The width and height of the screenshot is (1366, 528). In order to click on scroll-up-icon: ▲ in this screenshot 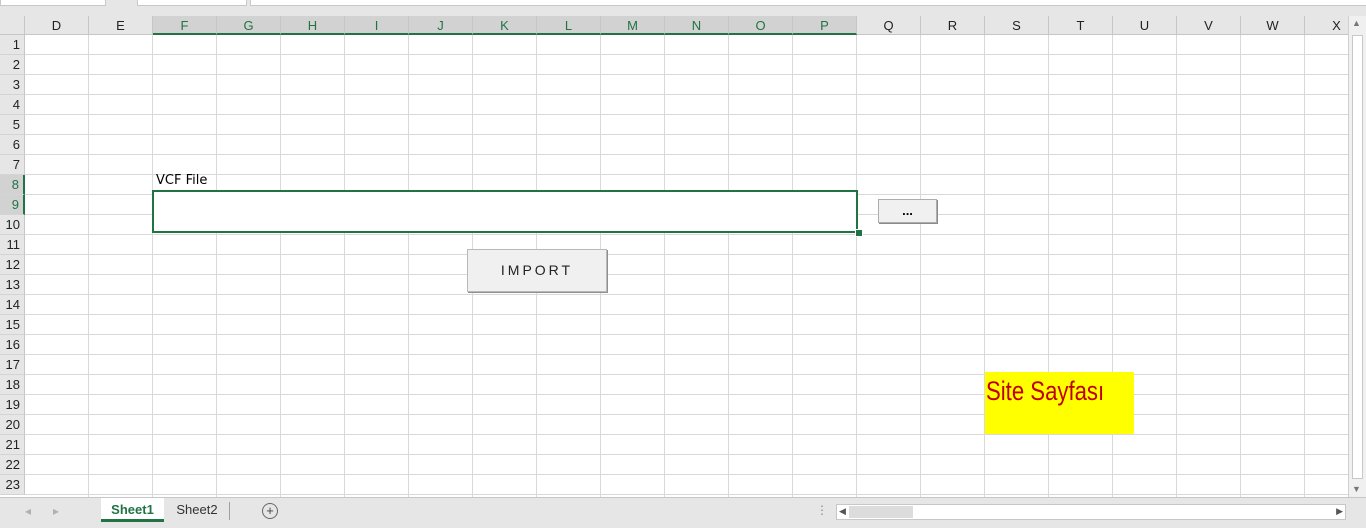, I will do `click(1356, 23)`.